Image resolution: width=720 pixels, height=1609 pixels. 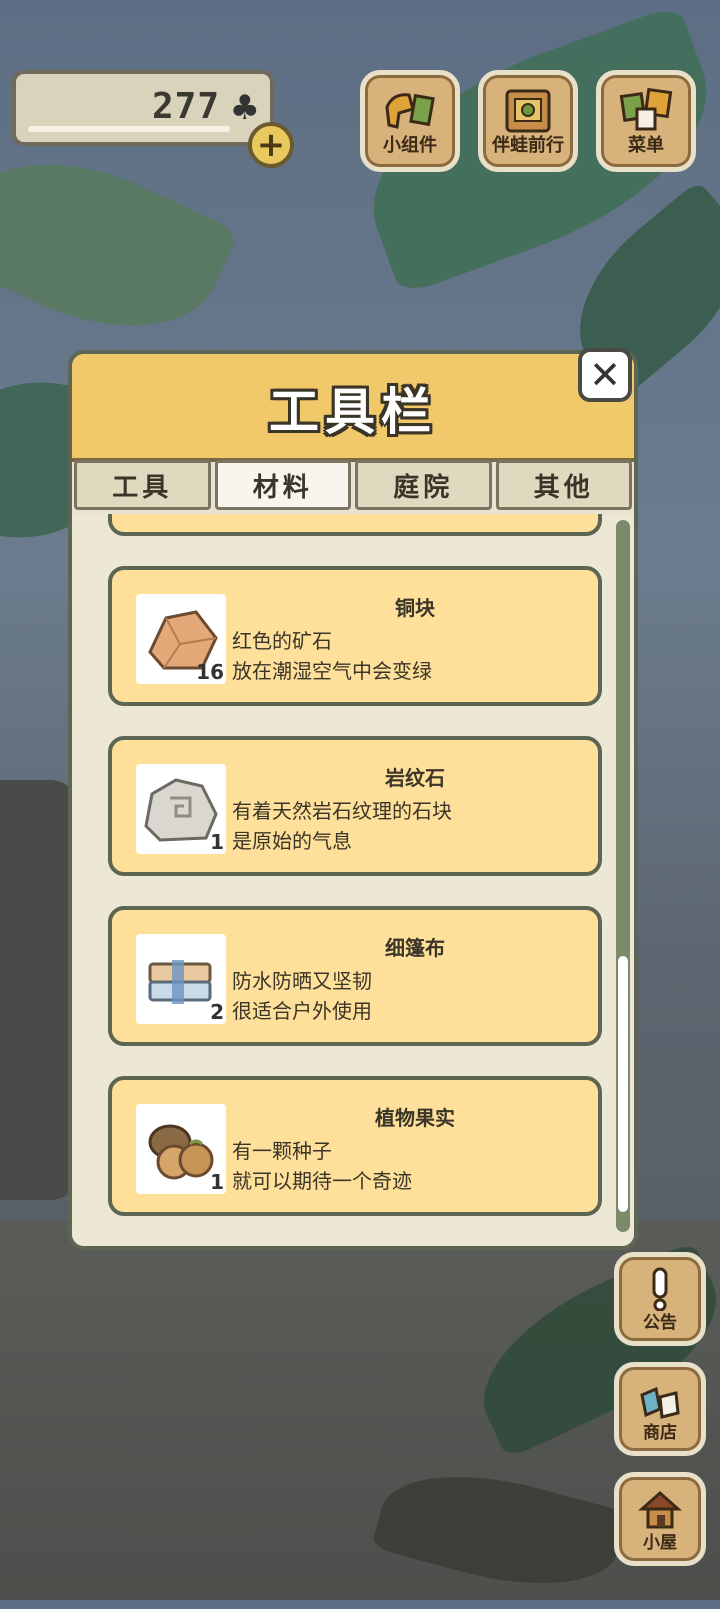 I want to click on item-desc-line: 红色的矿石, so click(x=282, y=641).